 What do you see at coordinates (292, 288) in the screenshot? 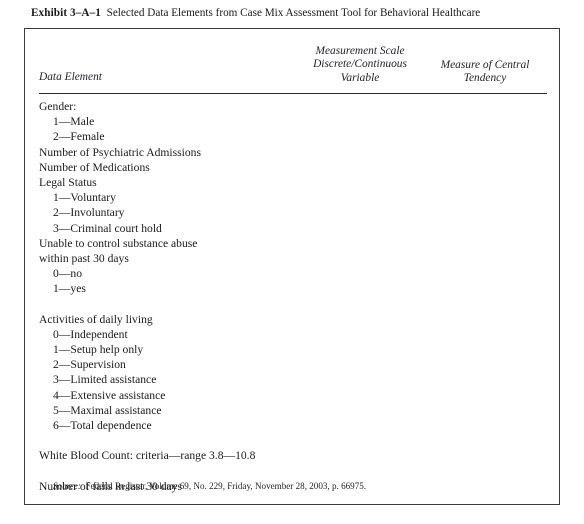
I see `table-row: 1—yes` at bounding box center [292, 288].